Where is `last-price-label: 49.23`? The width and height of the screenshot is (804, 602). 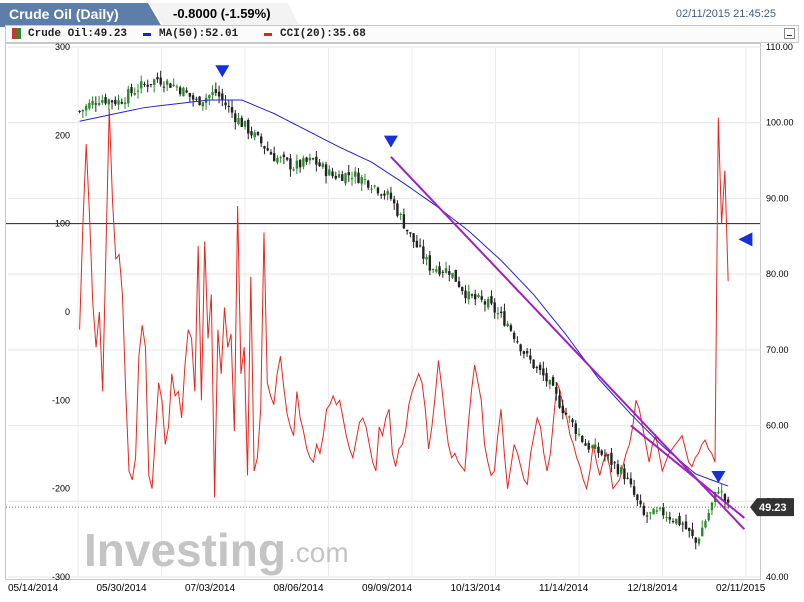 last-price-label: 49.23 is located at coordinates (773, 508).